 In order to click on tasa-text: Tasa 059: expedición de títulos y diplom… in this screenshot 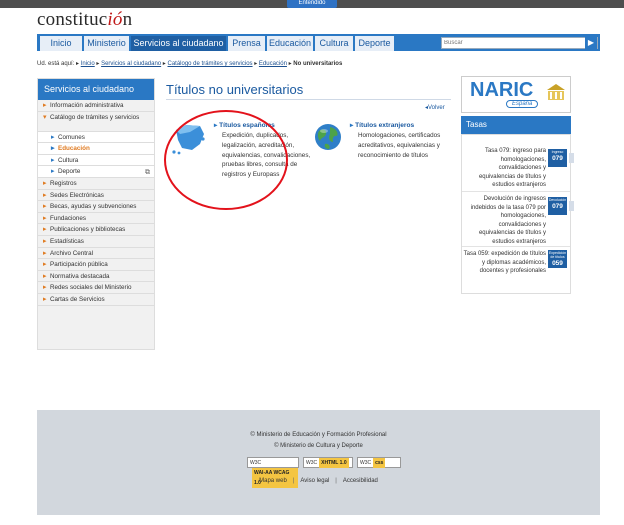, I will do `click(504, 263)`.